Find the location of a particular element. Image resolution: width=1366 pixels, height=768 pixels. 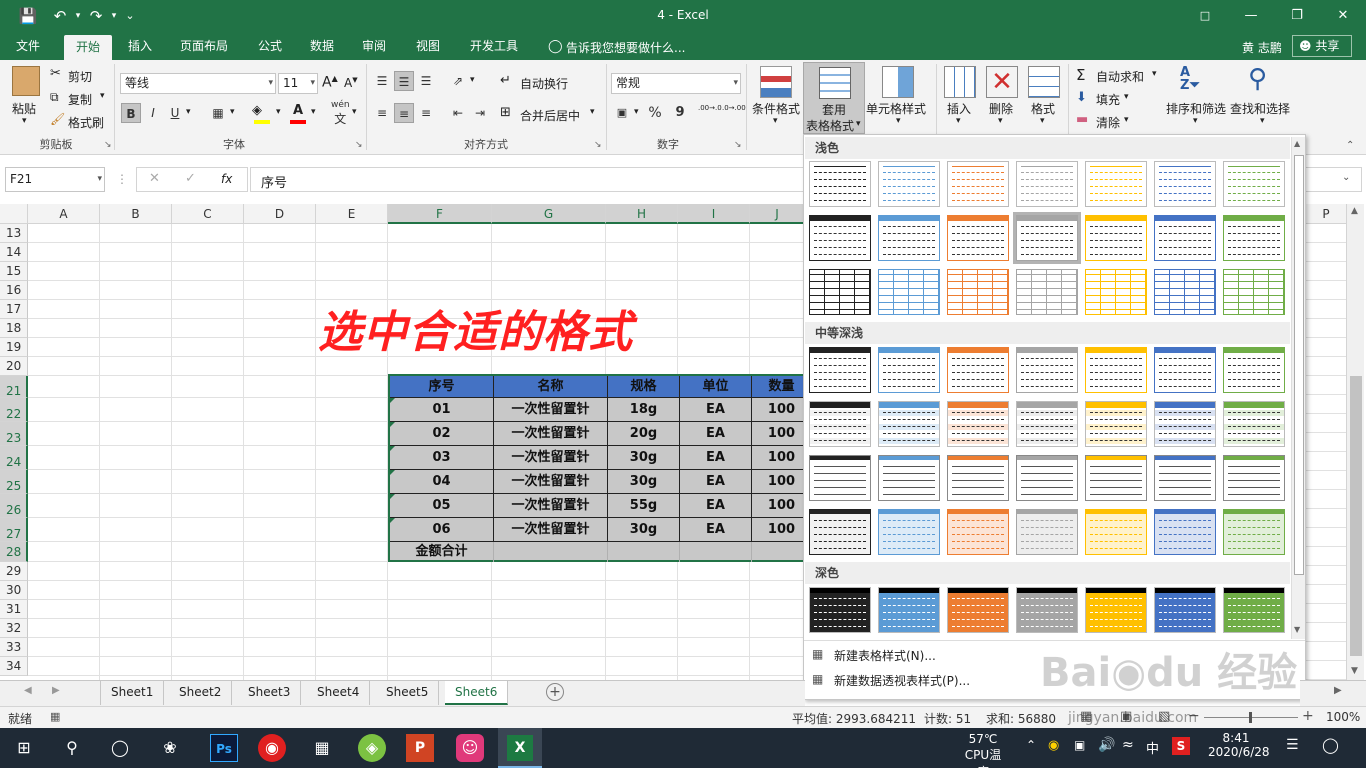

align-middle-icon: ☰ is located at coordinates (404, 81).